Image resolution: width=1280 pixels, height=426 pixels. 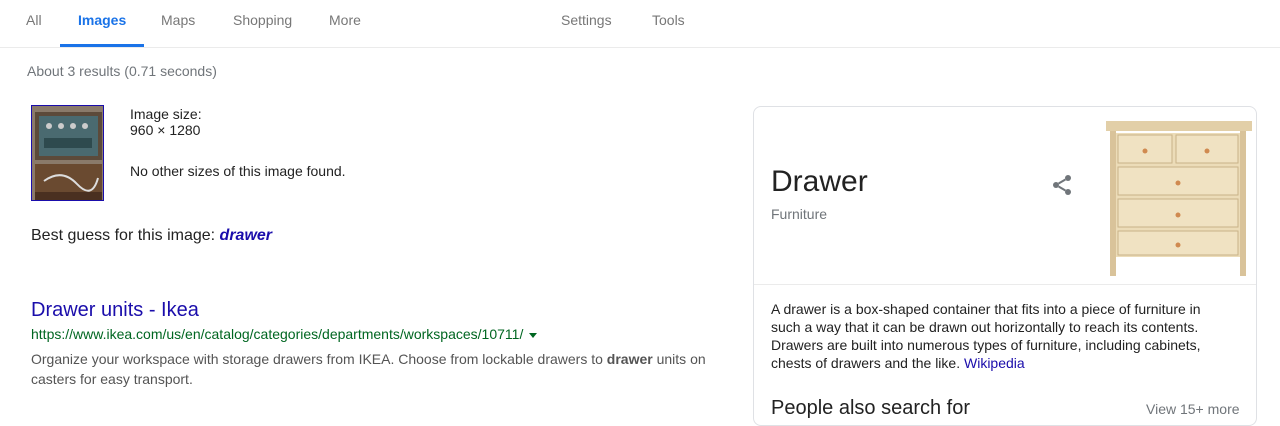 I want to click on tab-more: More, so click(x=345, y=20).